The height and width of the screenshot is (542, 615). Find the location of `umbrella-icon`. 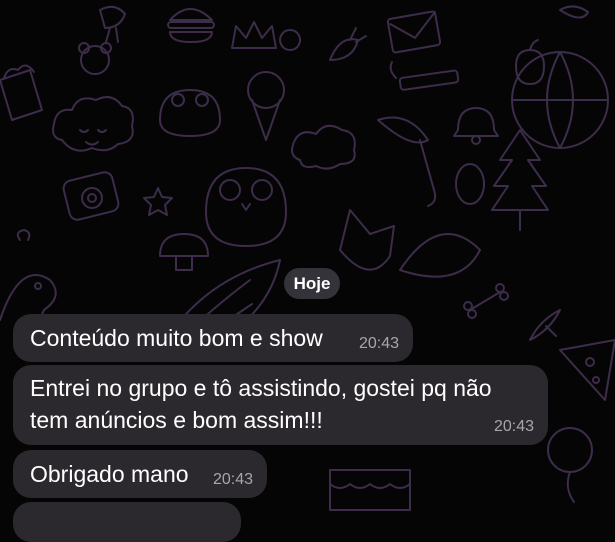

umbrella-icon is located at coordinates (407, 161).